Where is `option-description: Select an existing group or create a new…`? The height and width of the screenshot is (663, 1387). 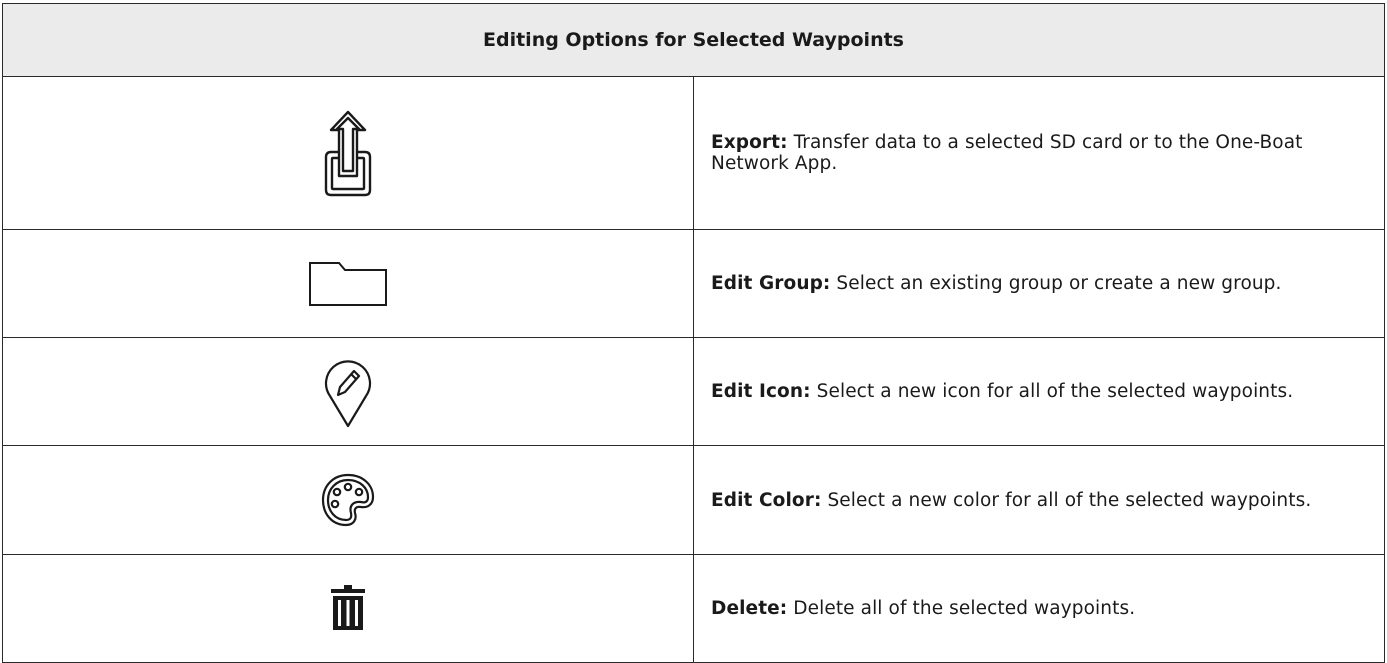
option-description: Select an existing group or create a new… is located at coordinates (1059, 284).